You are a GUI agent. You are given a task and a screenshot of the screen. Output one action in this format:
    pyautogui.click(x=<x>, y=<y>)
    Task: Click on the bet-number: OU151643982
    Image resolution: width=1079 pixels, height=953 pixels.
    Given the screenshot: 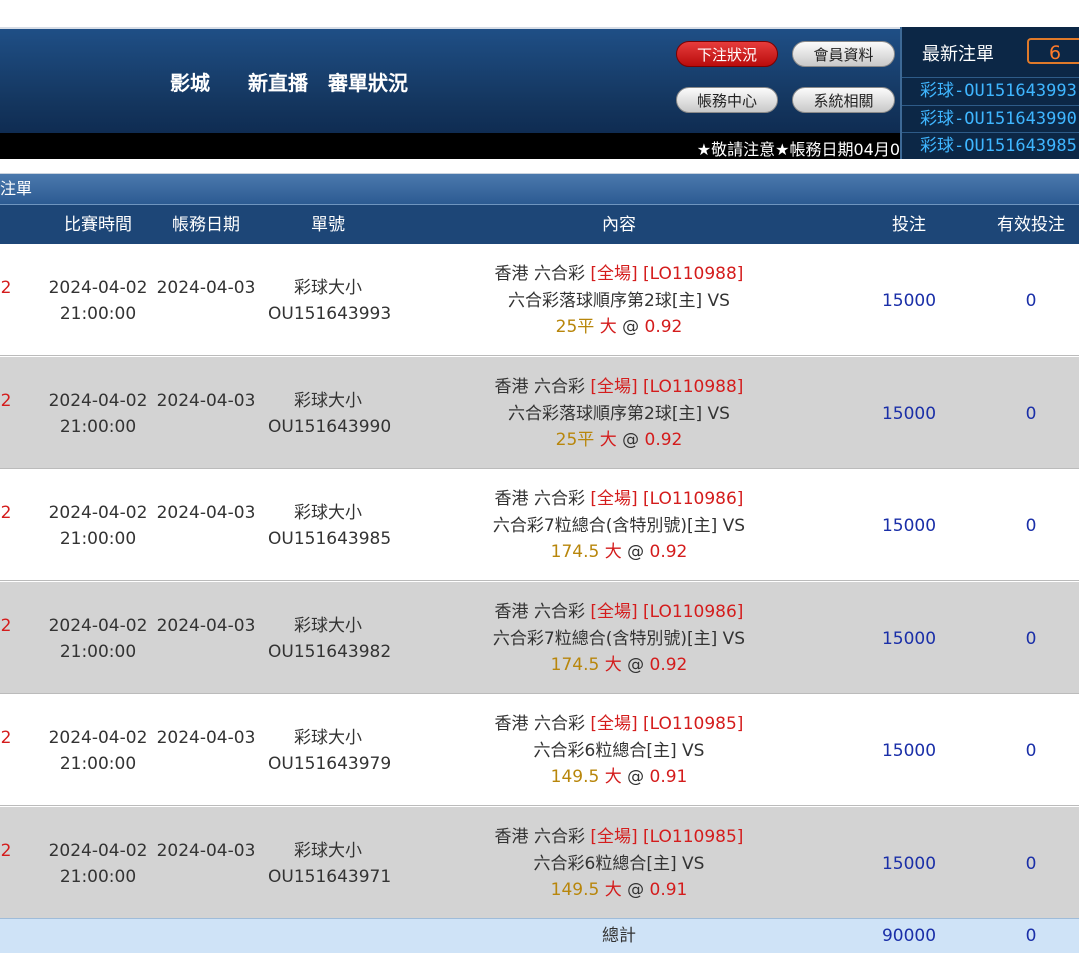 What is the action you would take?
    pyautogui.click(x=330, y=652)
    